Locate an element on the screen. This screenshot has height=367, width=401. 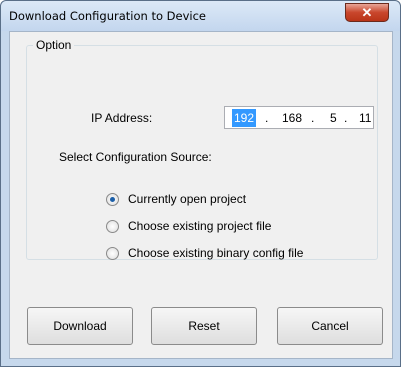
radio-label: Choose existing binary config file is located at coordinates (216, 253).